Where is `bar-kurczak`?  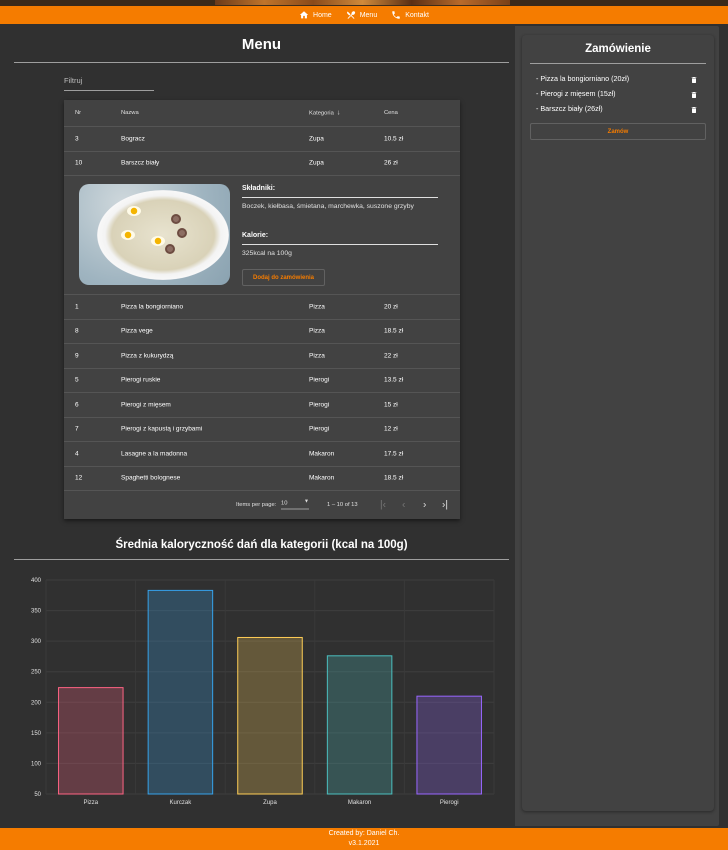
bar-kurczak is located at coordinates (180, 692).